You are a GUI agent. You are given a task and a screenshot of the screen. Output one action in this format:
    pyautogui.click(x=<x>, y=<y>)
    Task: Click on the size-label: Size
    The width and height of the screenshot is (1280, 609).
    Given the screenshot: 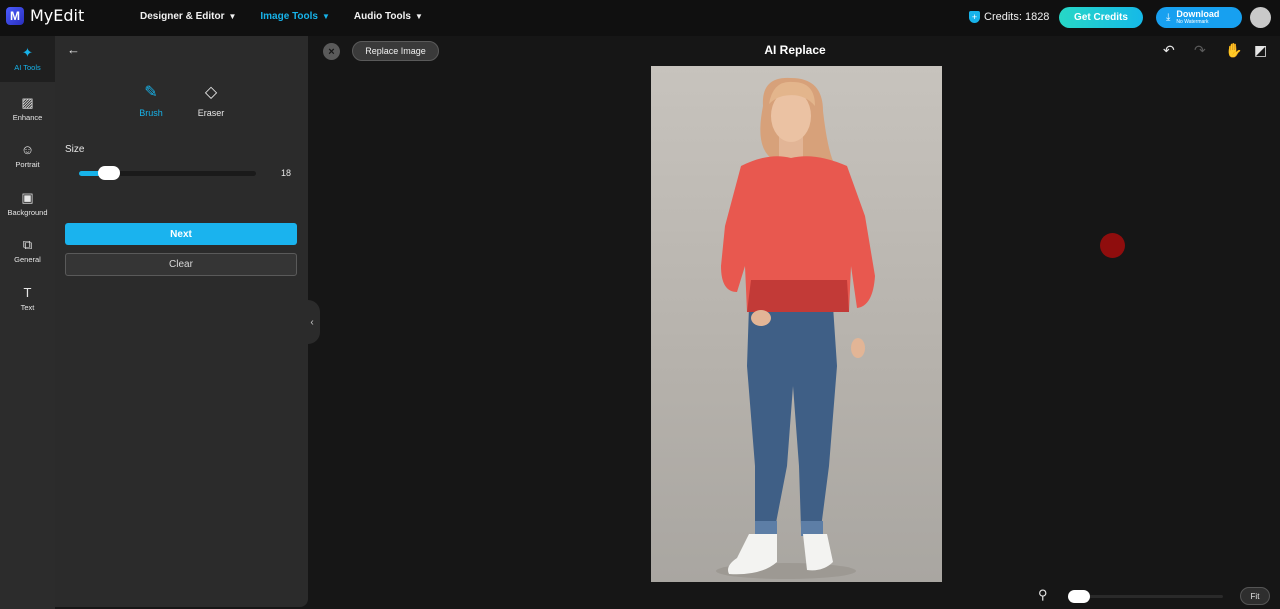 What is the action you would take?
    pyautogui.click(x=75, y=149)
    